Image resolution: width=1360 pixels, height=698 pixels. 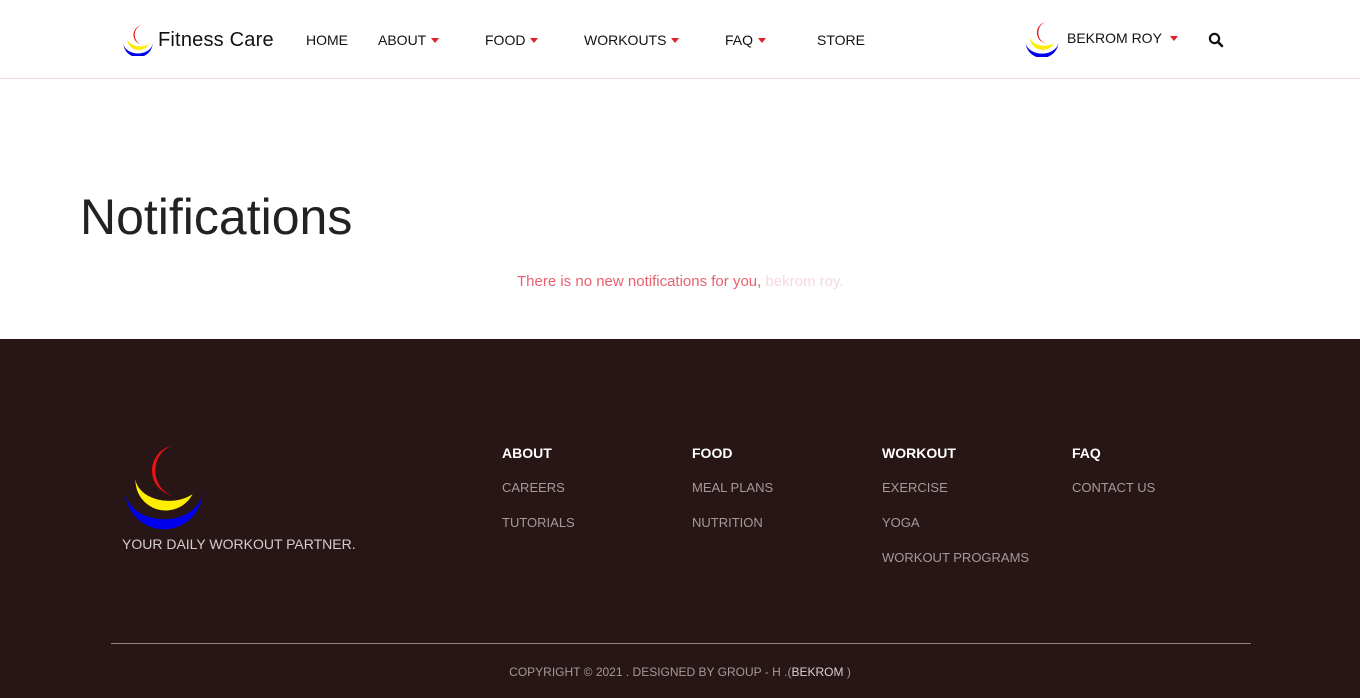 I want to click on footer-logo-icon, so click(x=164, y=487).